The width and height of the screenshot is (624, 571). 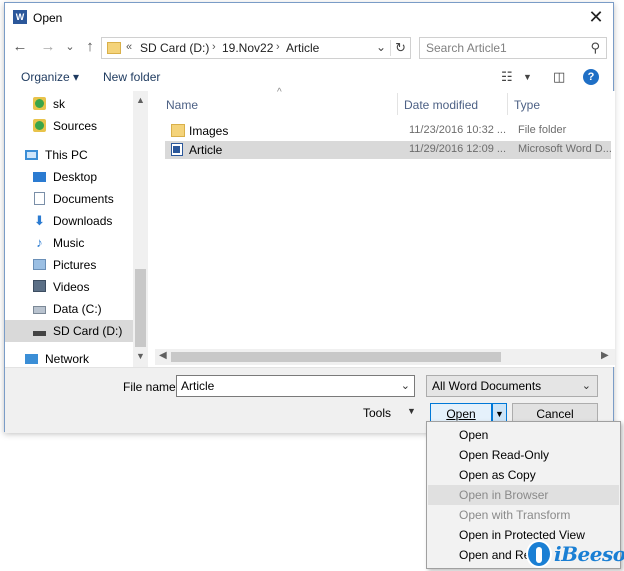 I want to click on scroll-left-icon: ◀, so click(x=163, y=355).